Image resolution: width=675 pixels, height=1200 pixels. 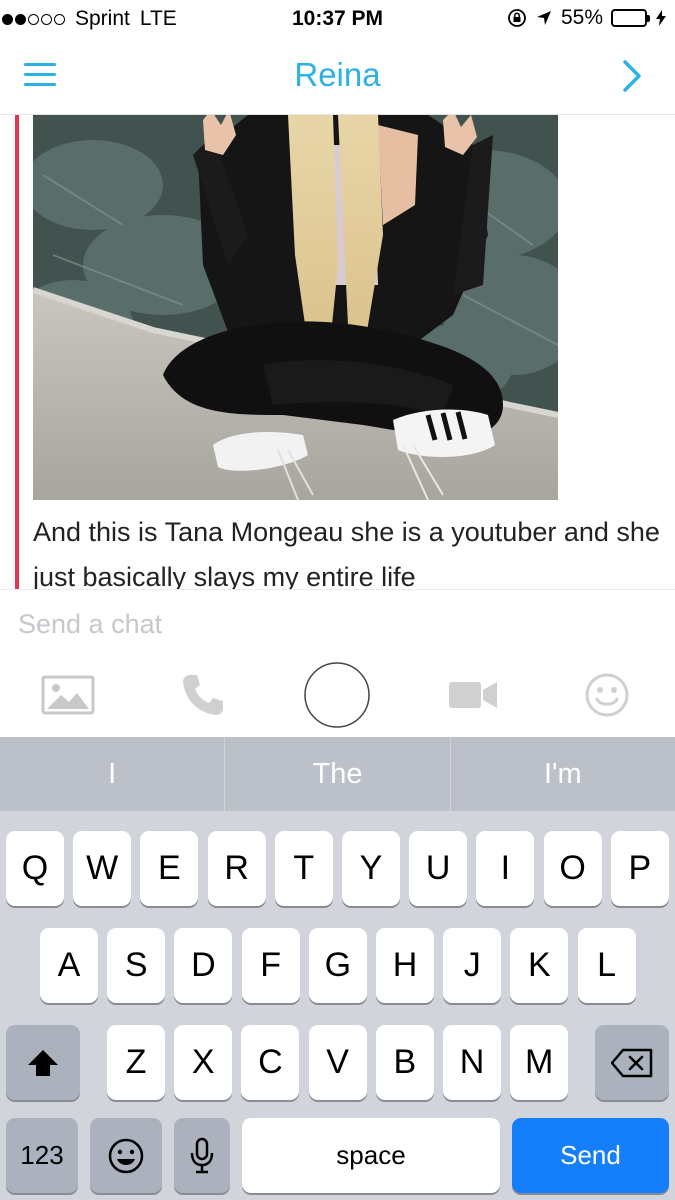 I want to click on video-camera-icon, so click(x=473, y=695).